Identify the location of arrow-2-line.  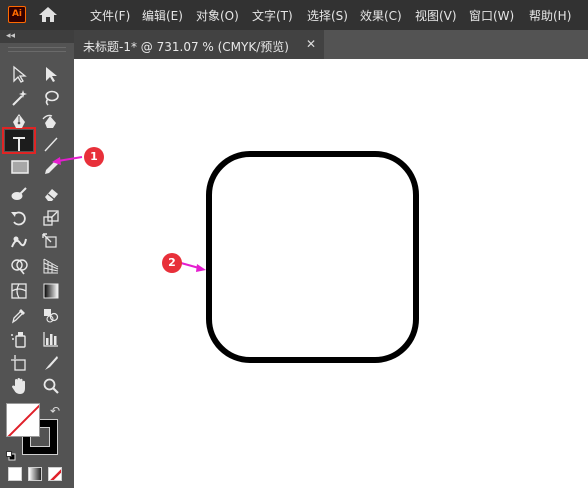
(190, 265).